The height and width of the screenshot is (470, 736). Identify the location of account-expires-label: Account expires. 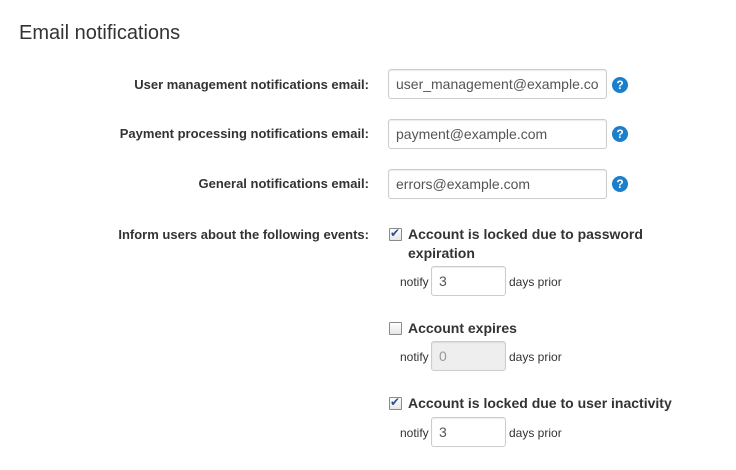
(462, 328).